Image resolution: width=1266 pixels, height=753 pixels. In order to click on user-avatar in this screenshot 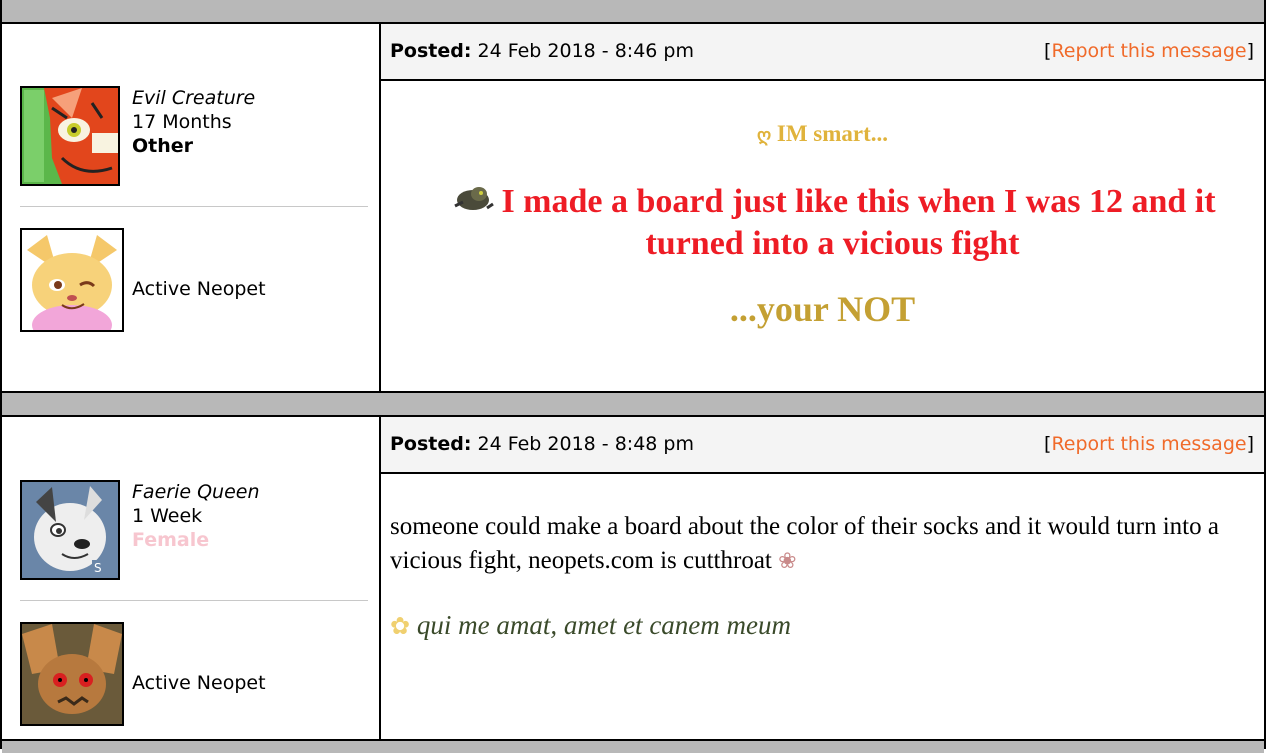, I will do `click(70, 136)`.